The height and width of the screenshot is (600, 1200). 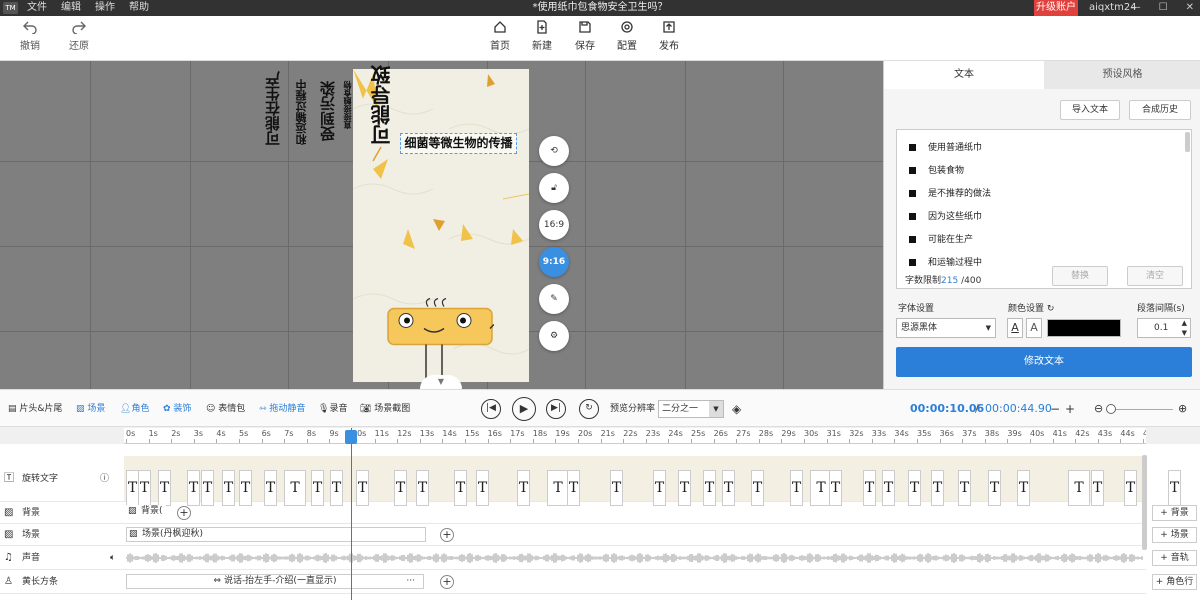 What do you see at coordinates (139, 8) in the screenshot?
I see `menu-help: 帮助` at bounding box center [139, 8].